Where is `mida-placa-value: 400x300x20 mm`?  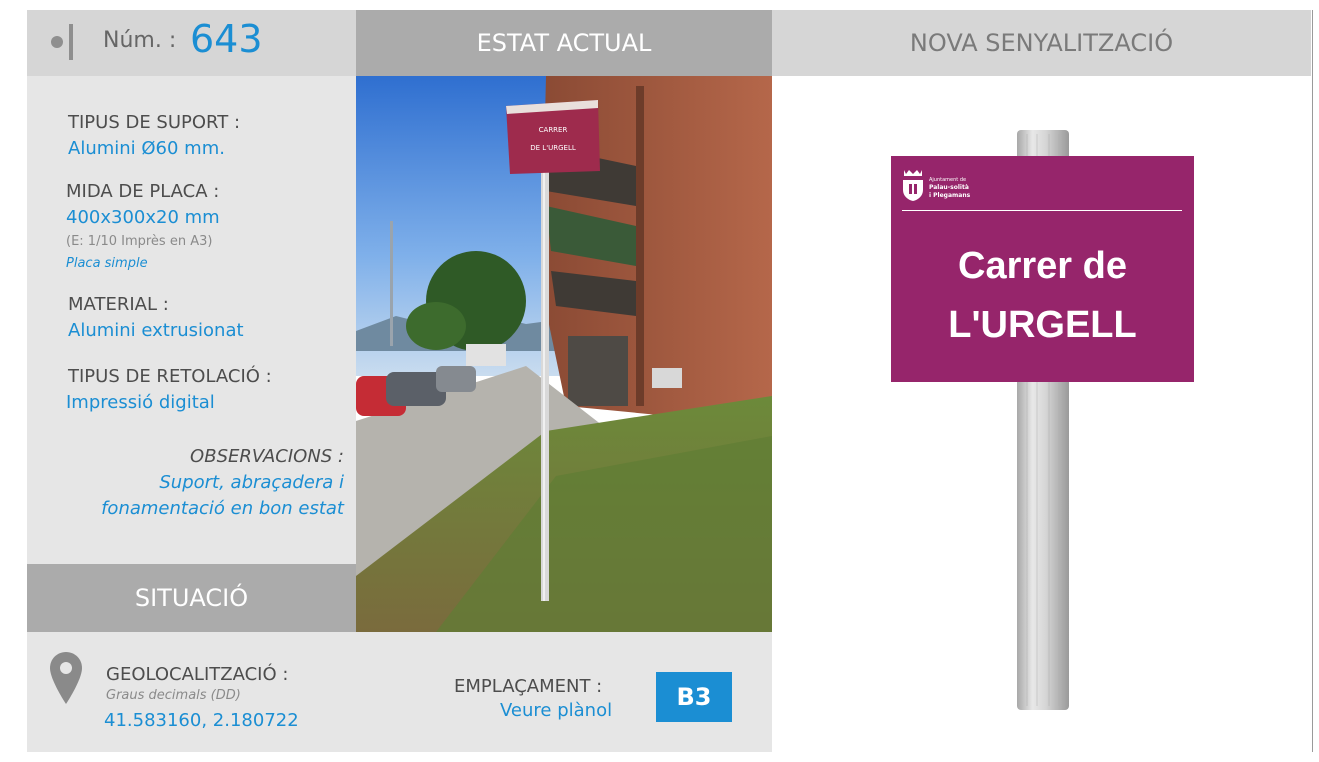
mida-placa-value: 400x300x20 mm is located at coordinates (143, 217).